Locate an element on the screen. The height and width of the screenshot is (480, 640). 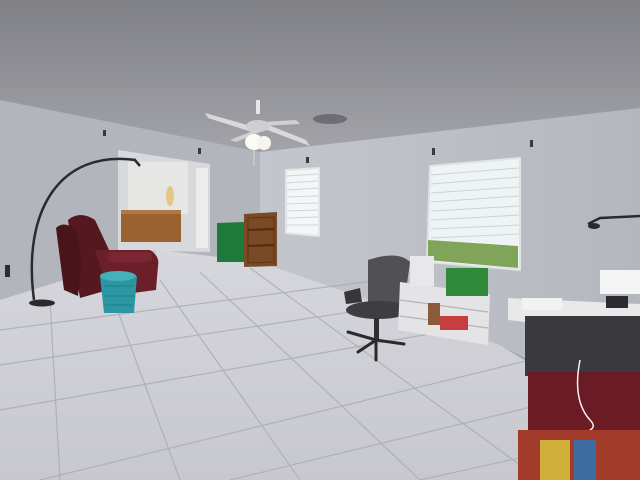
green-cabinet is located at coordinates (231, 242).